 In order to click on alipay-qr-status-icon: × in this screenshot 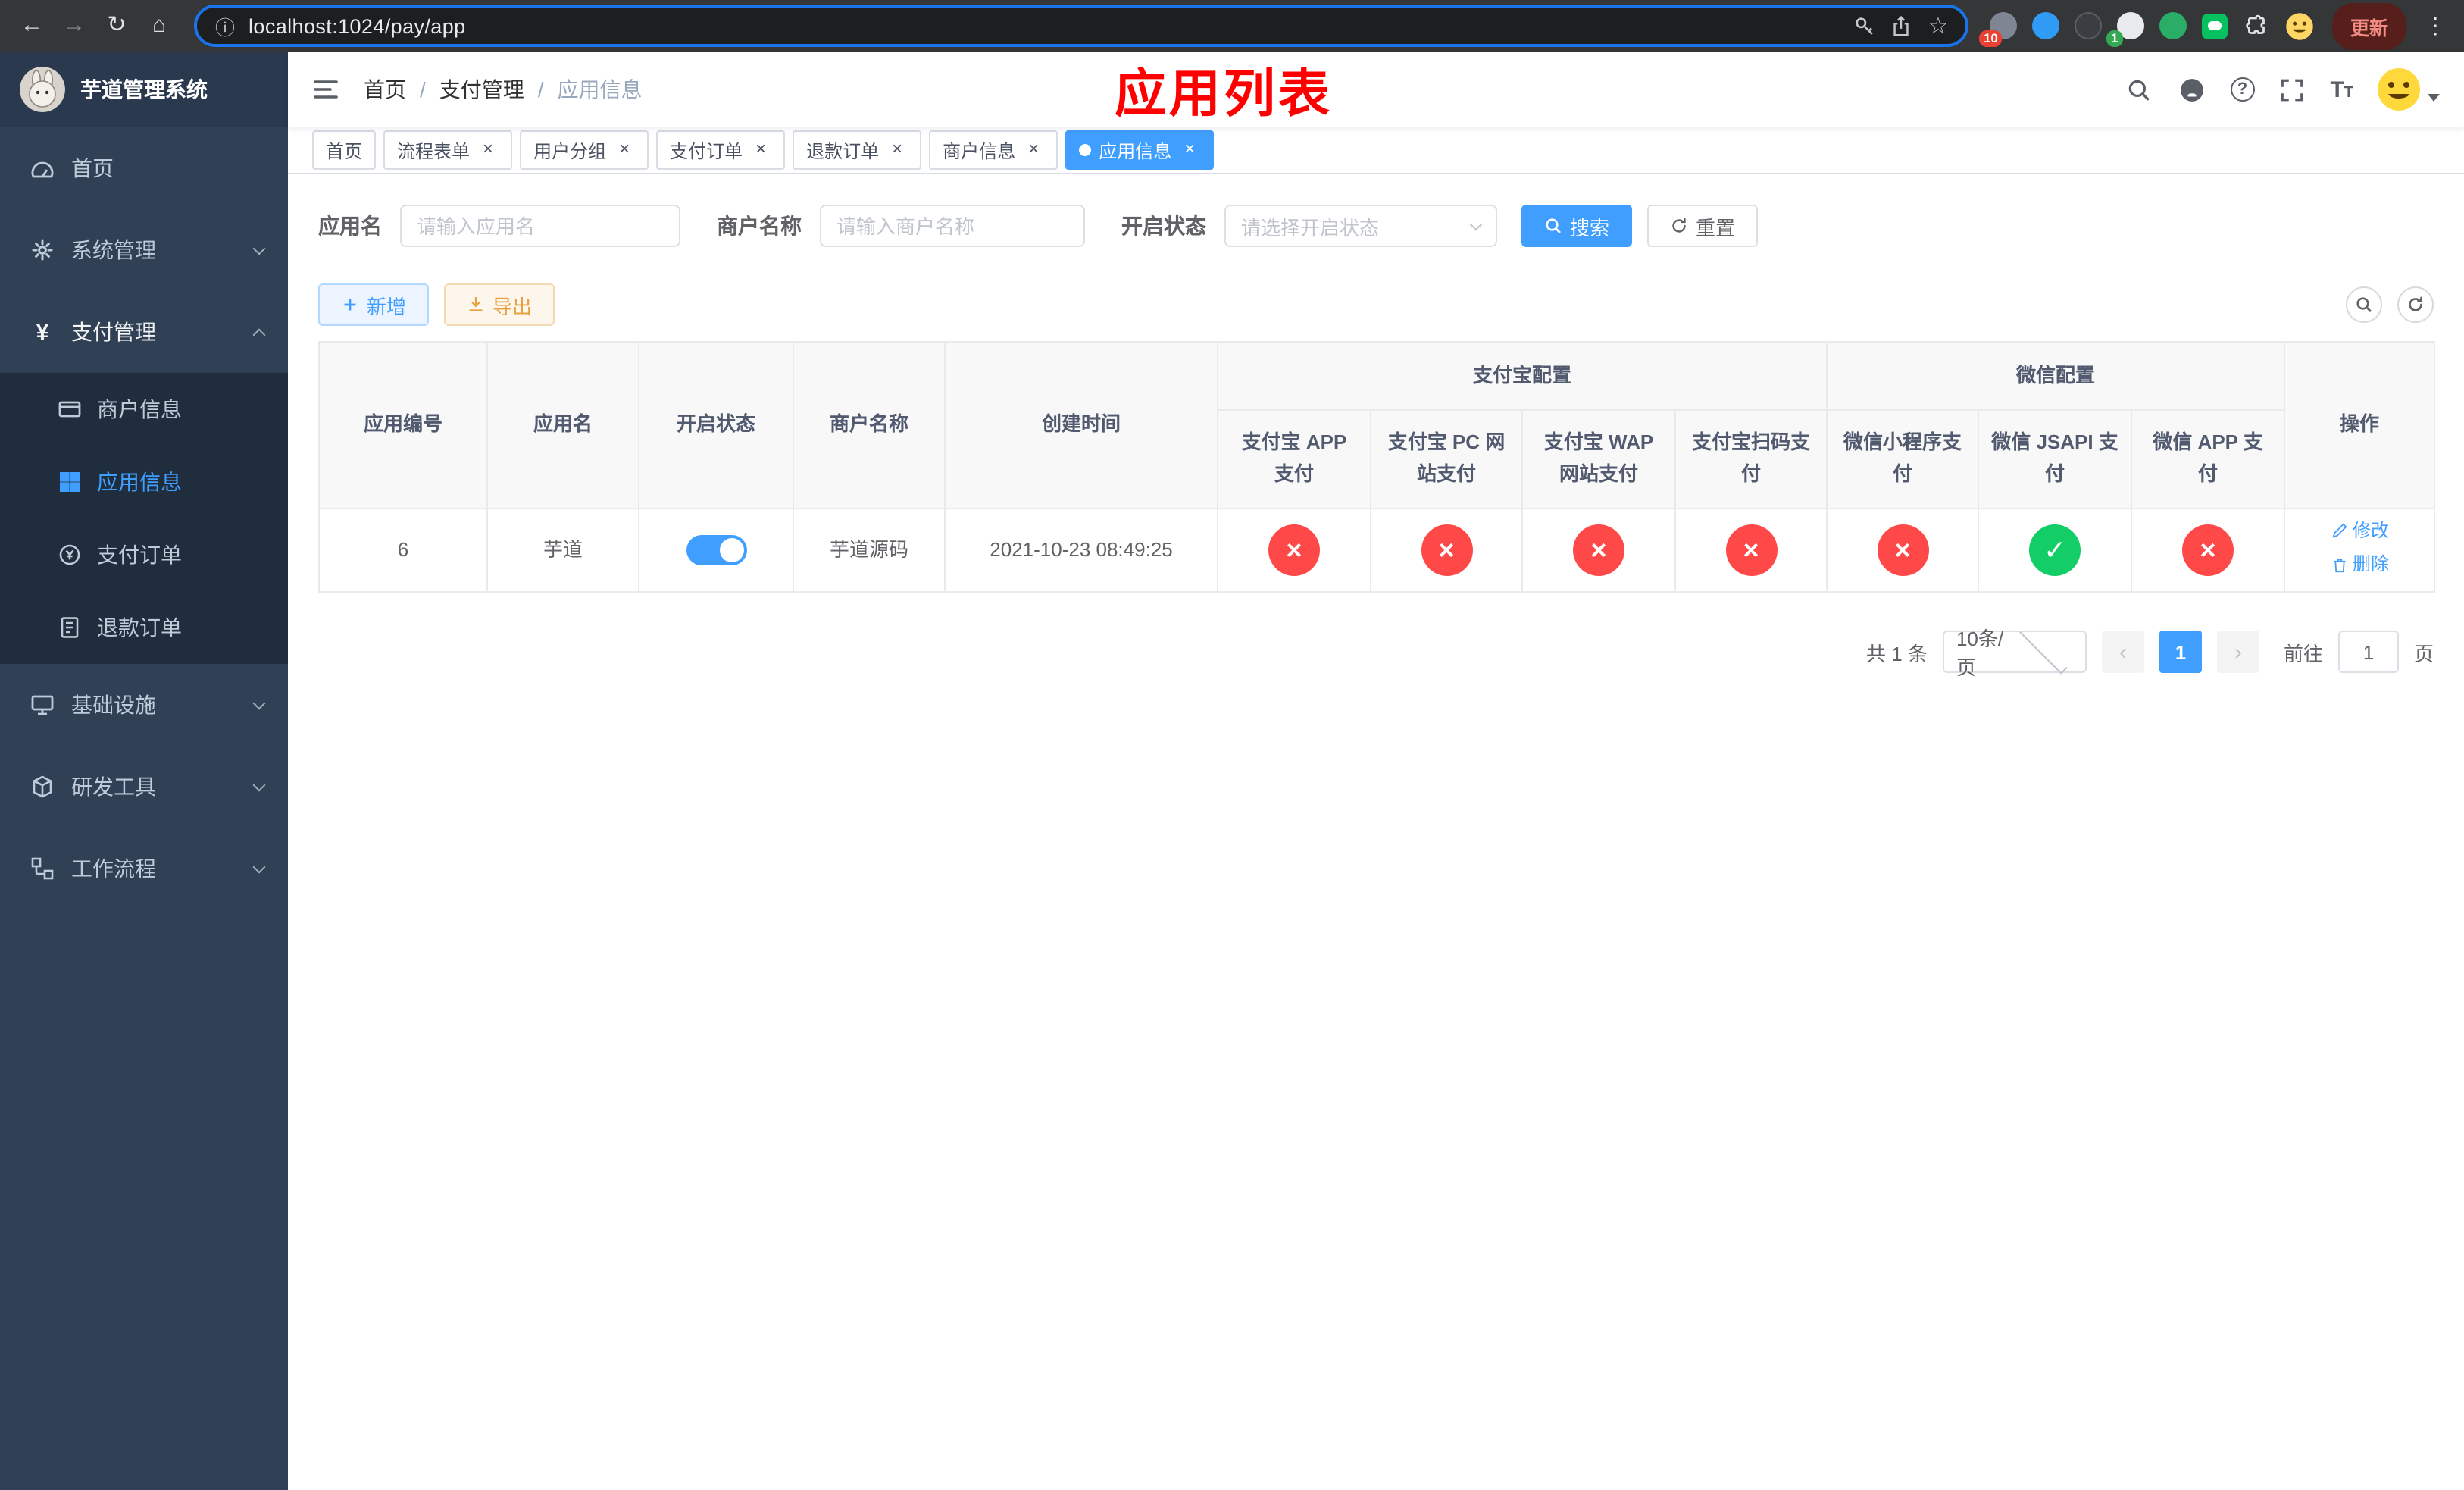, I will do `click(1751, 550)`.